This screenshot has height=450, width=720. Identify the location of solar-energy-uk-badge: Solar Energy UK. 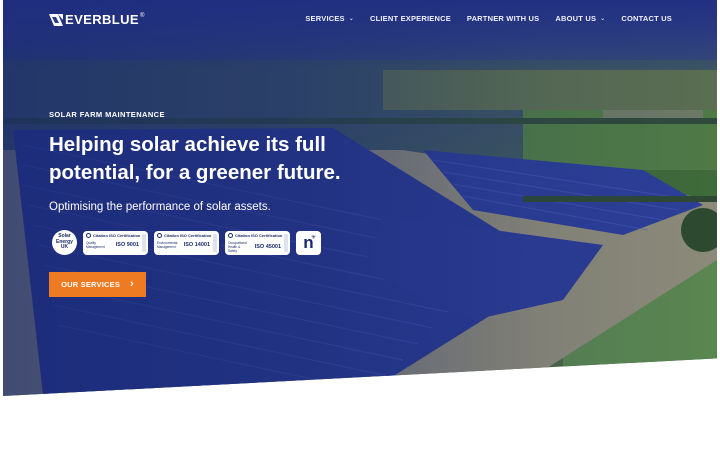
(64, 242).